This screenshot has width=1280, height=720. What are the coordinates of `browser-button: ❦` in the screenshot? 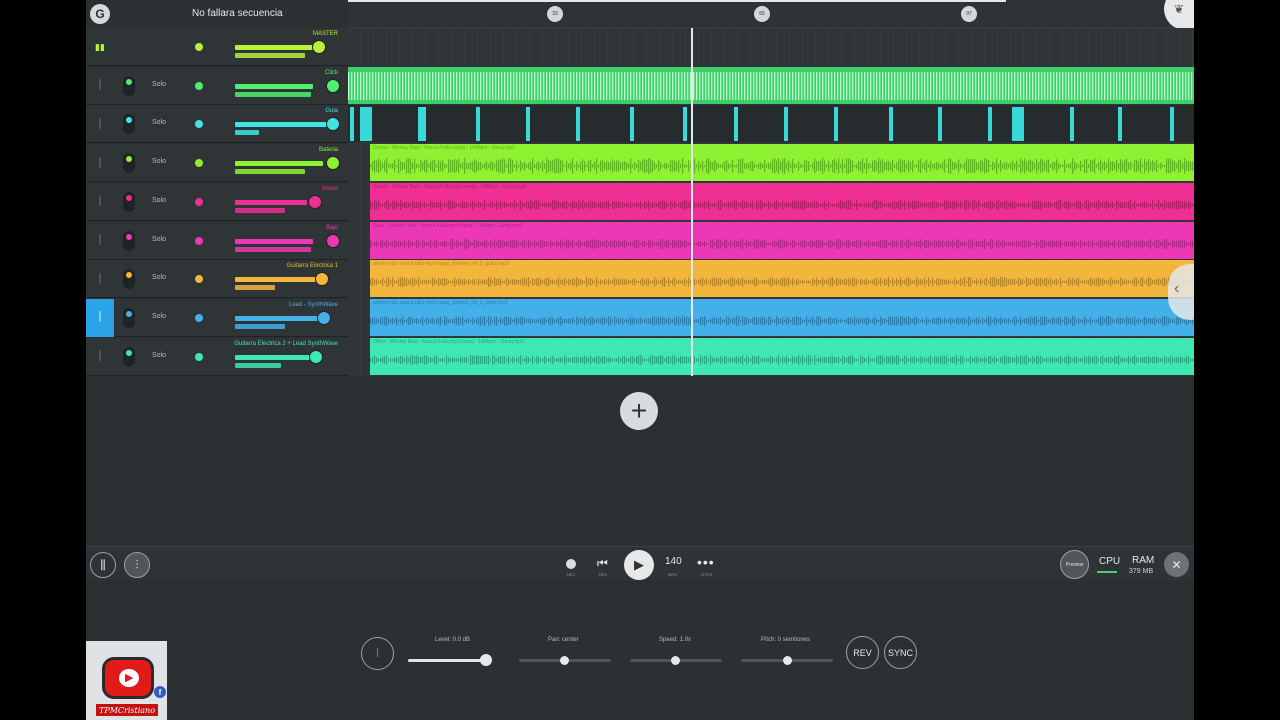 It's located at (1179, 15).